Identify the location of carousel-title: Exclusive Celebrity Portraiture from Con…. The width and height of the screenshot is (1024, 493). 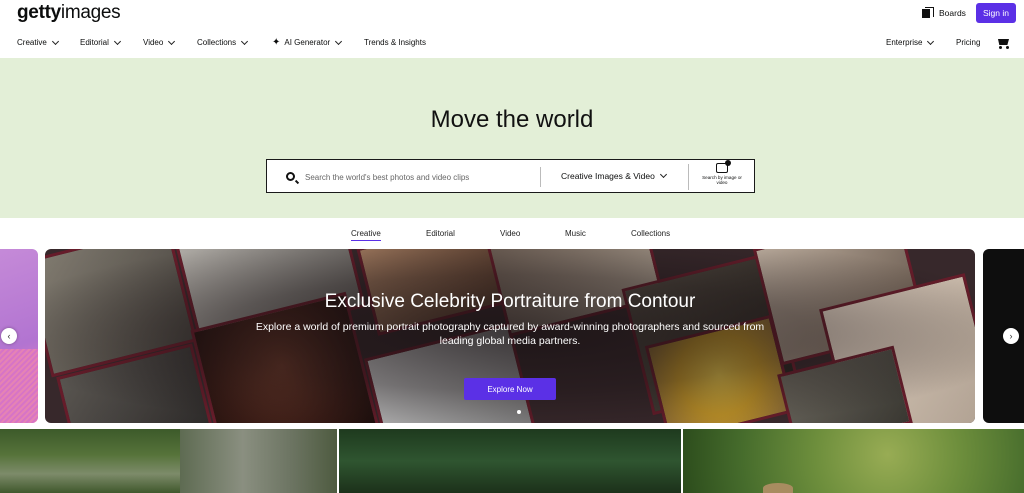
(510, 301).